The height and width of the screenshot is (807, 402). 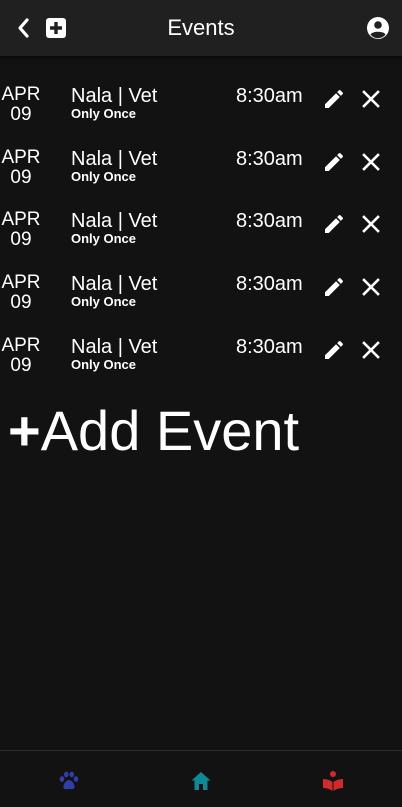 I want to click on add-event-button: + Add Event, so click(x=153, y=431).